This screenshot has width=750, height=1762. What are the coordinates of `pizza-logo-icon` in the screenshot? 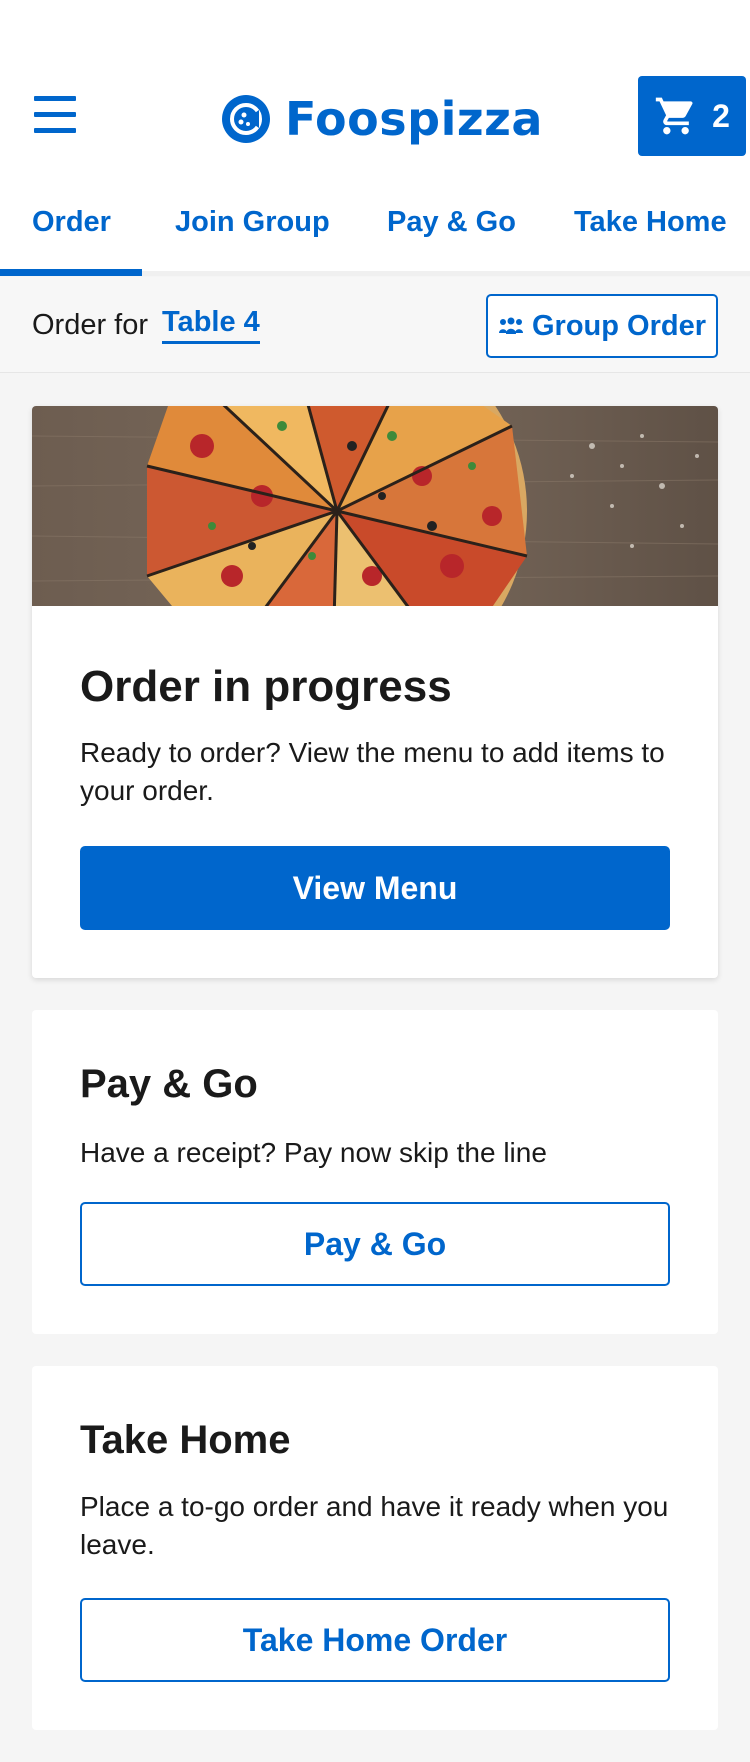 It's located at (246, 119).